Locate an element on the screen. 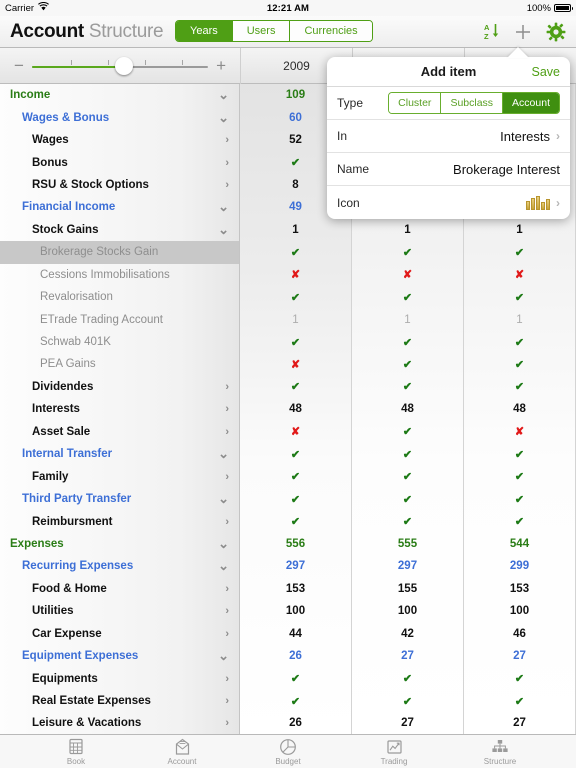 This screenshot has width=576, height=768. tree-row: Equipments › is located at coordinates (119, 678).